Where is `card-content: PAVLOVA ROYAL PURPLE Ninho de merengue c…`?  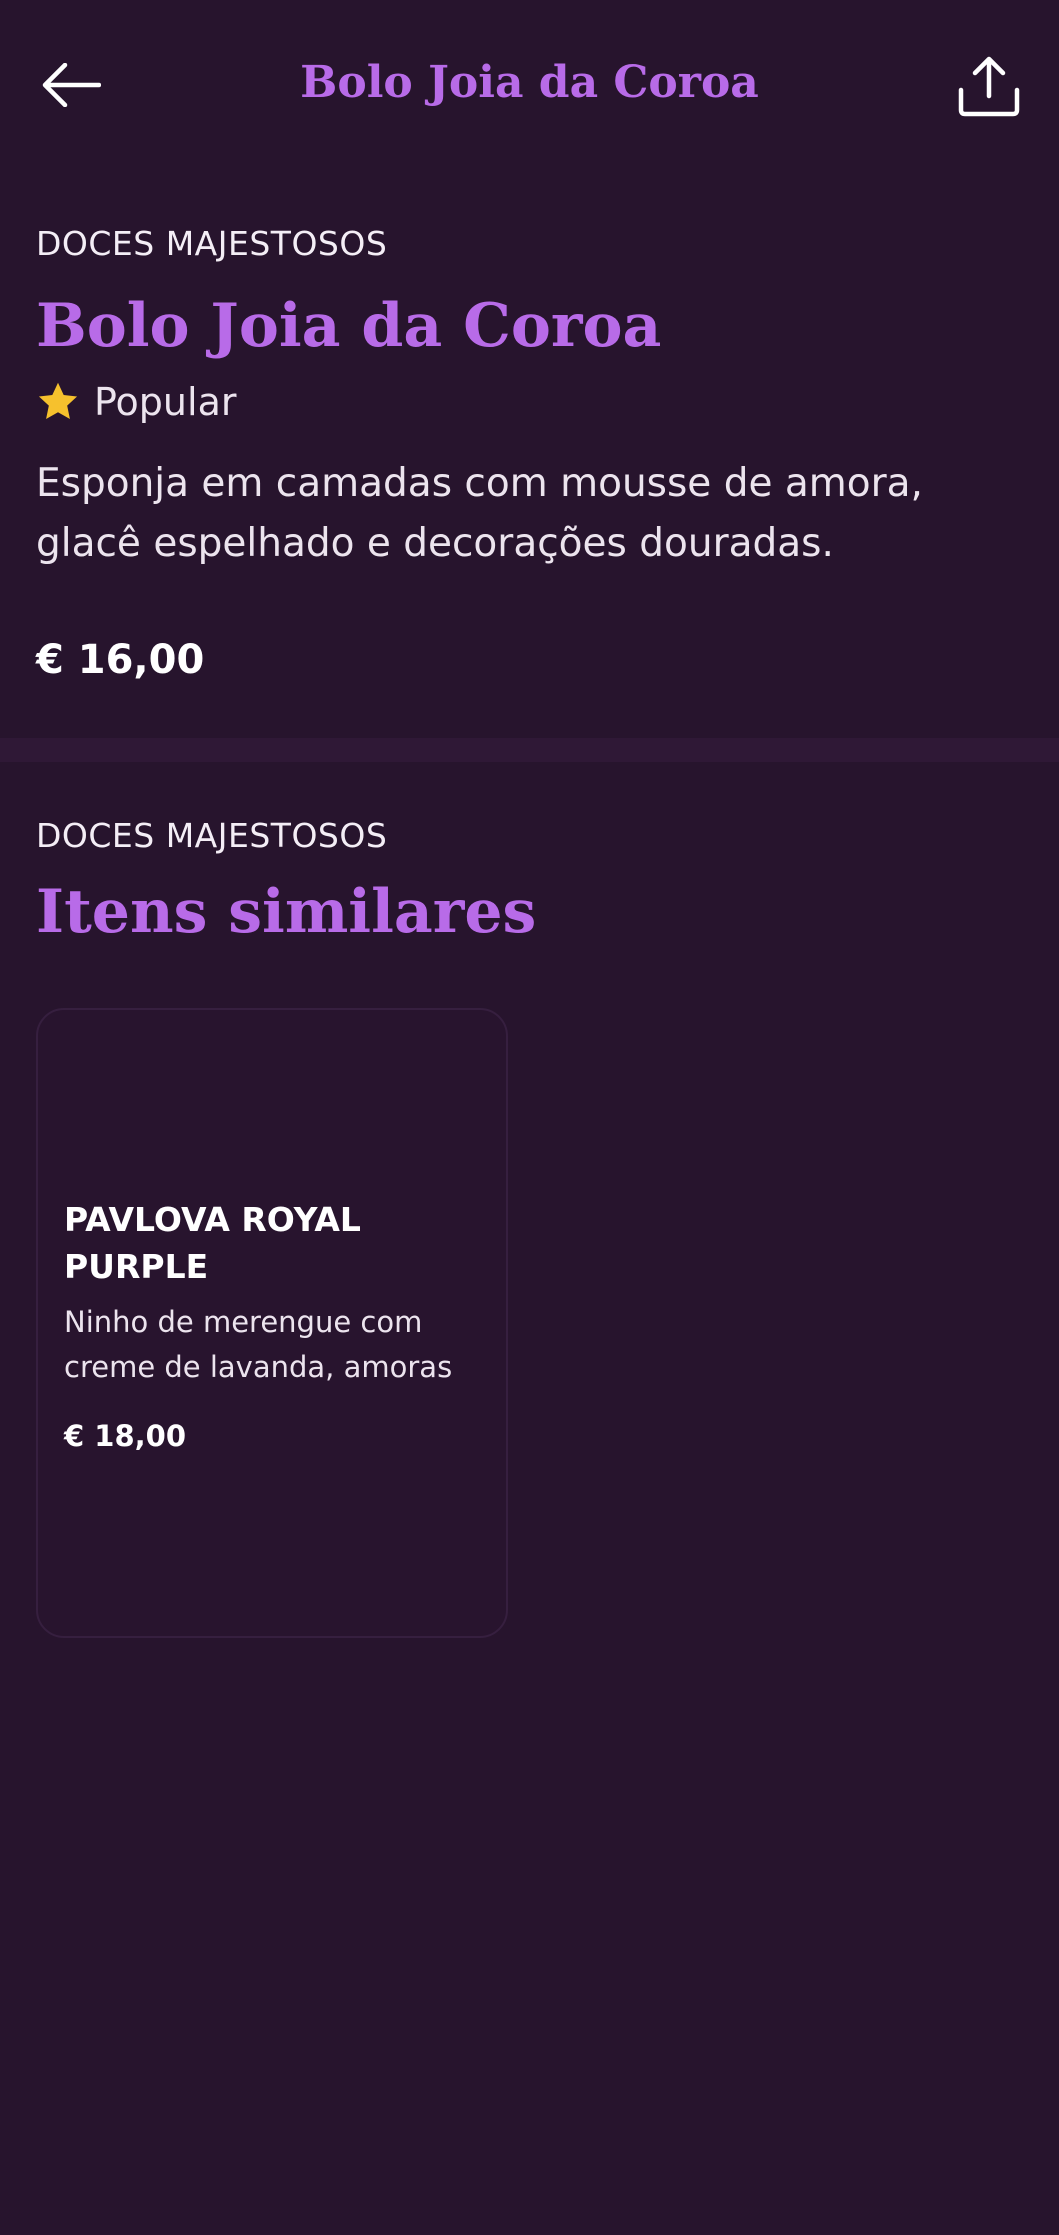
card-content: PAVLOVA ROYAL PURPLE Ninho de merengue c… is located at coordinates (274, 1327).